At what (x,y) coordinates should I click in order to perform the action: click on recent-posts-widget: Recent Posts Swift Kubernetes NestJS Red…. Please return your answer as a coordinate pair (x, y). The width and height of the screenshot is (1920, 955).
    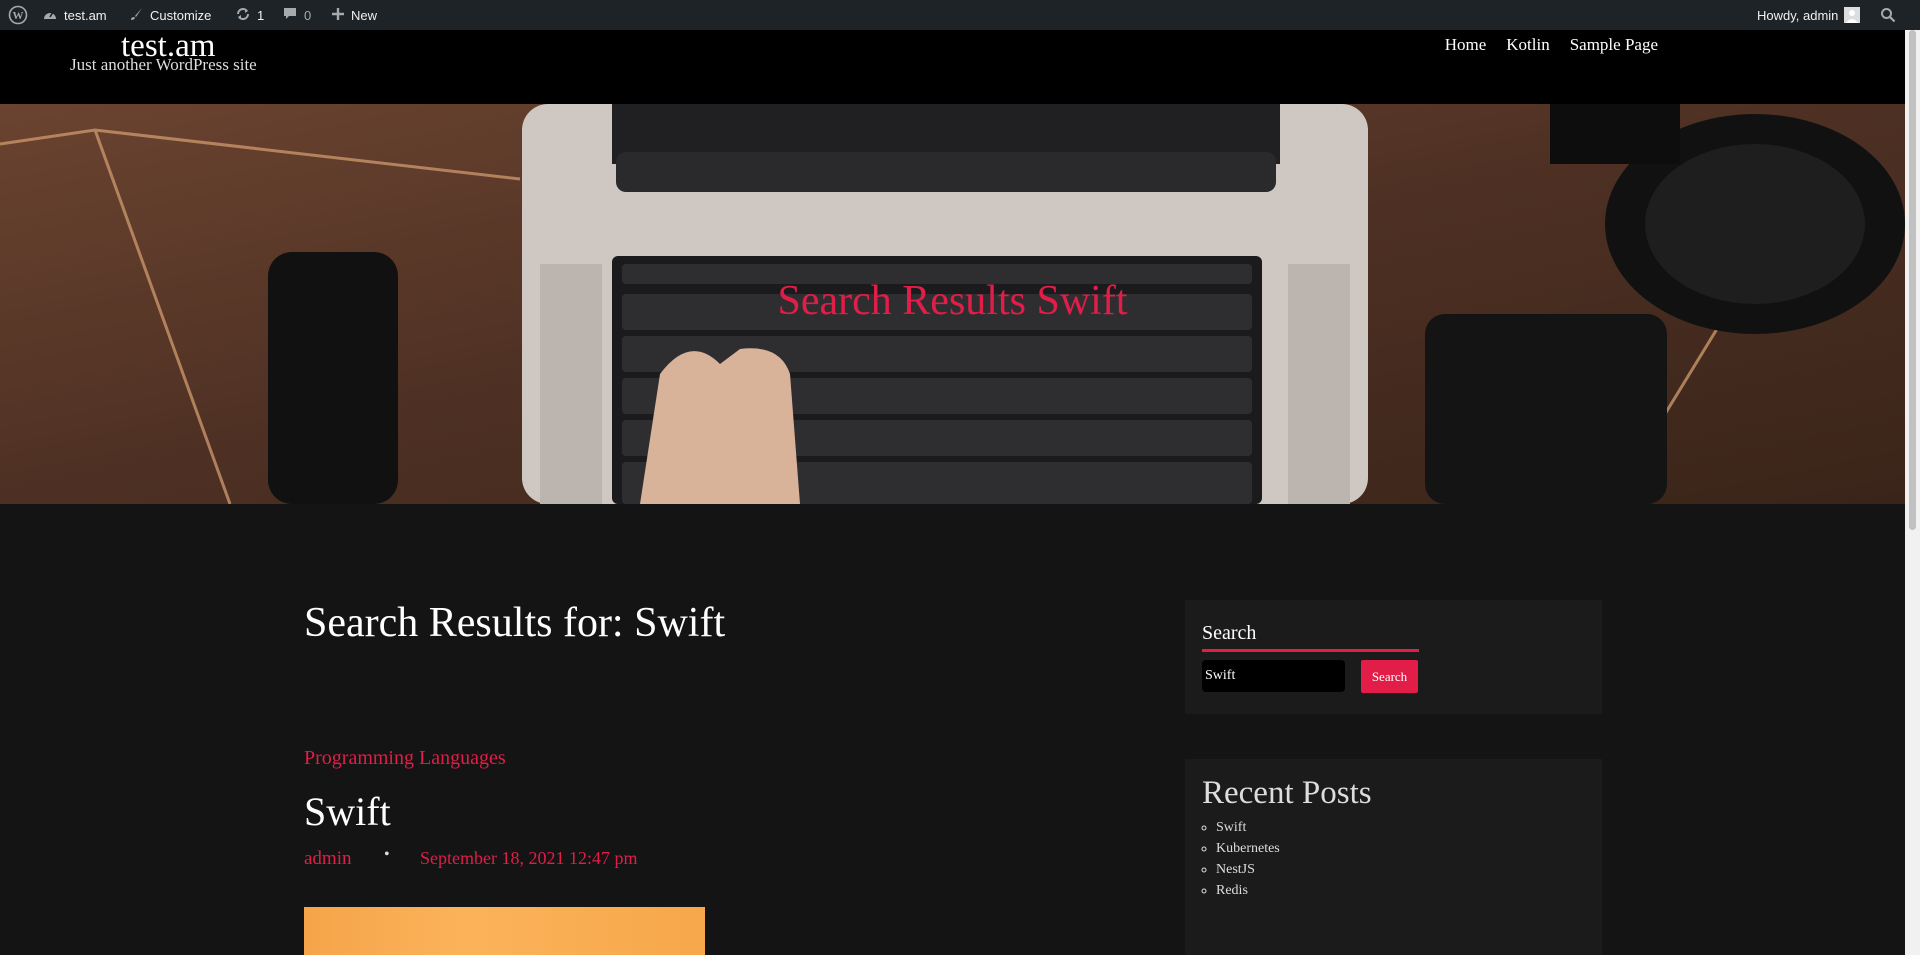
    Looking at the image, I should click on (1393, 857).